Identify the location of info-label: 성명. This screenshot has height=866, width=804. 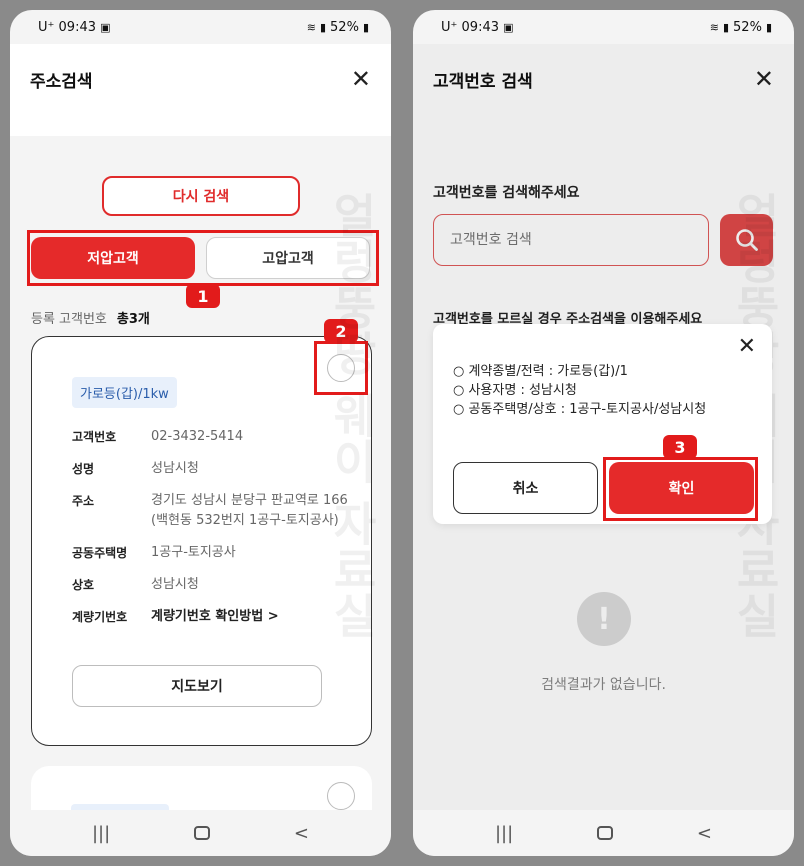
(83, 469).